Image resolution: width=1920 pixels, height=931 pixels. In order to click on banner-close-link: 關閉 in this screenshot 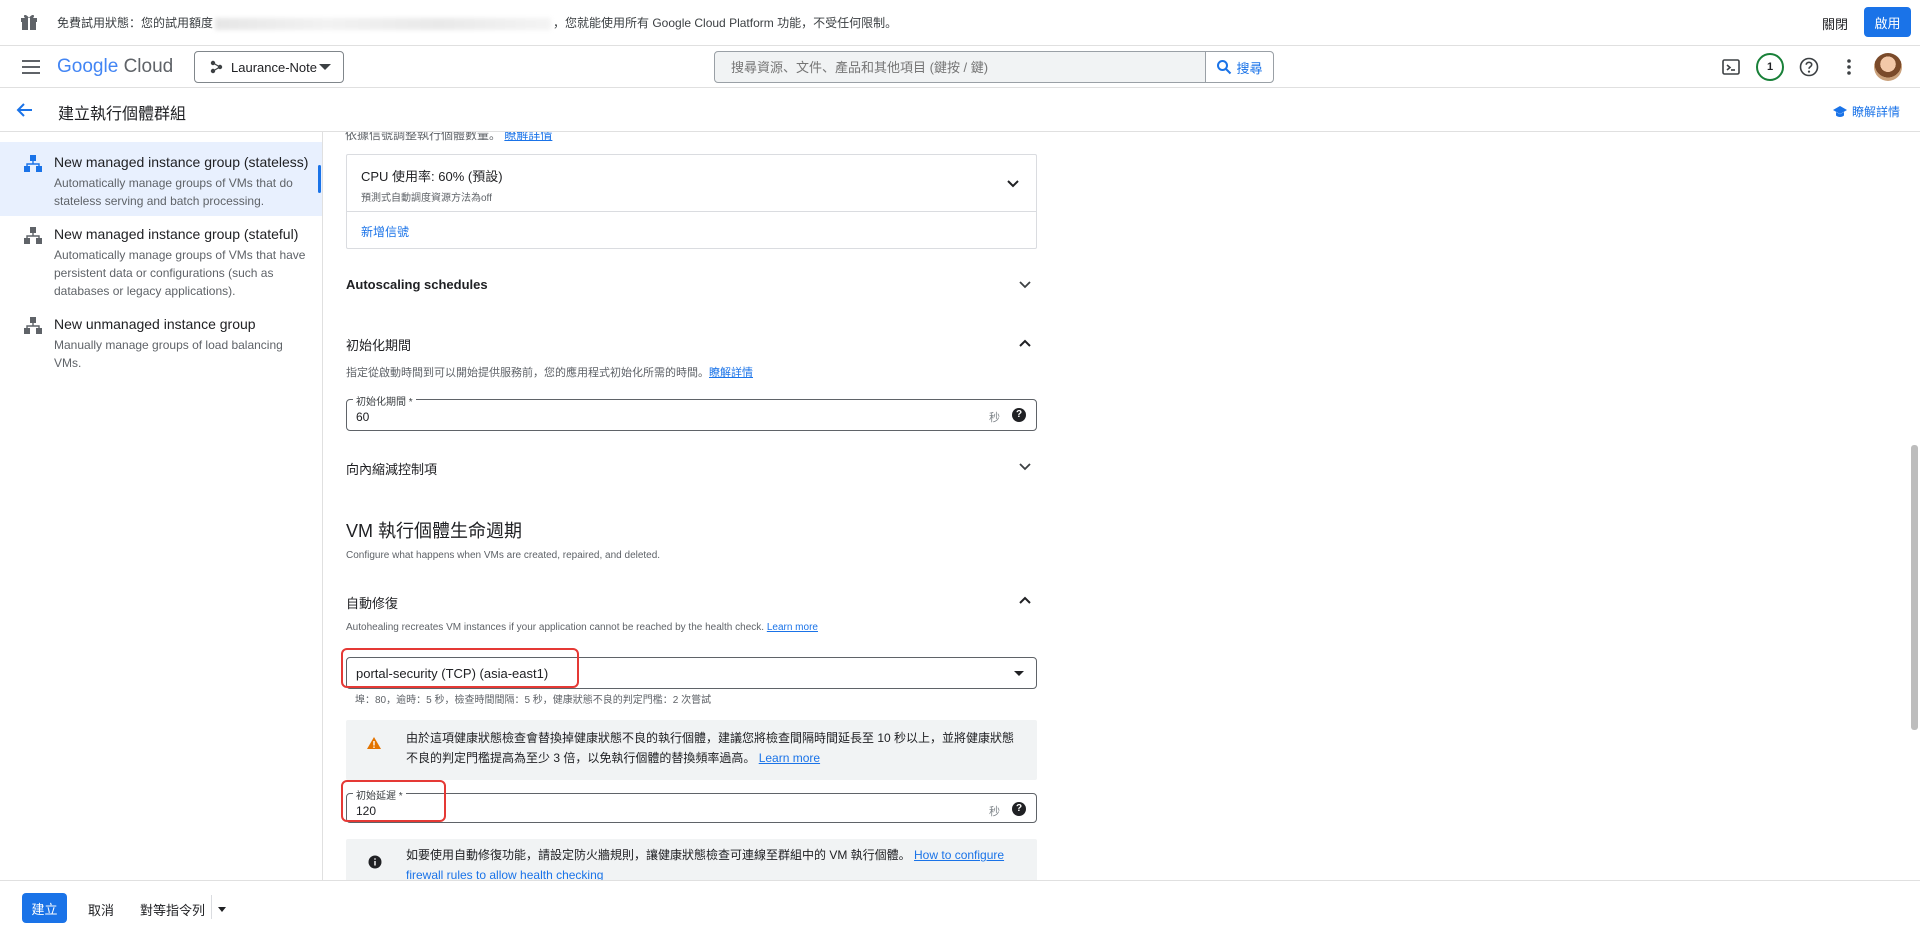, I will do `click(1835, 23)`.